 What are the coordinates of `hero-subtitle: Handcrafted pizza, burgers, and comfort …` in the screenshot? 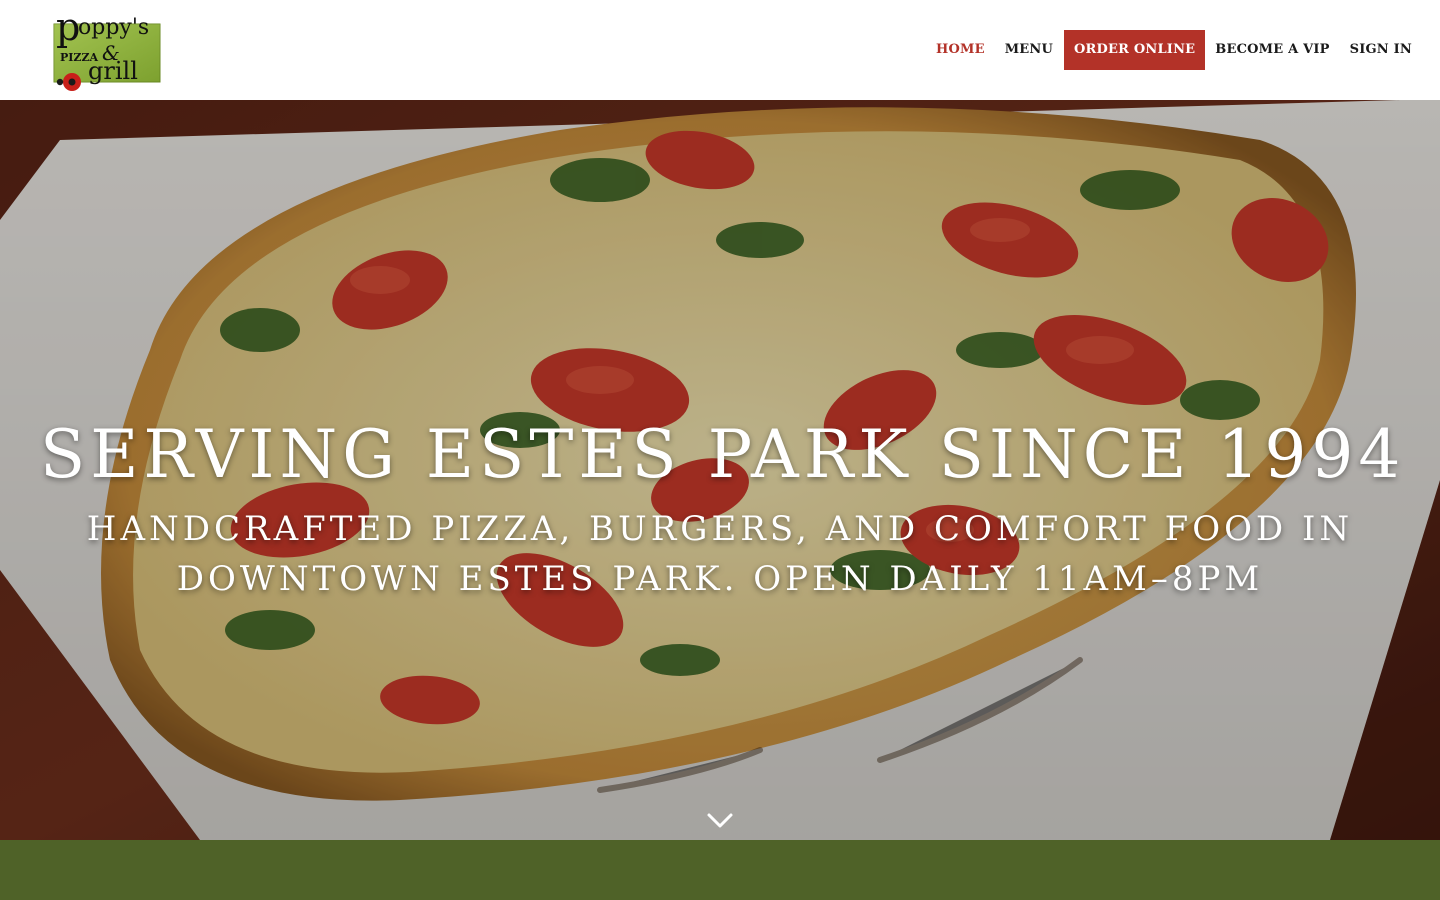 It's located at (720, 554).